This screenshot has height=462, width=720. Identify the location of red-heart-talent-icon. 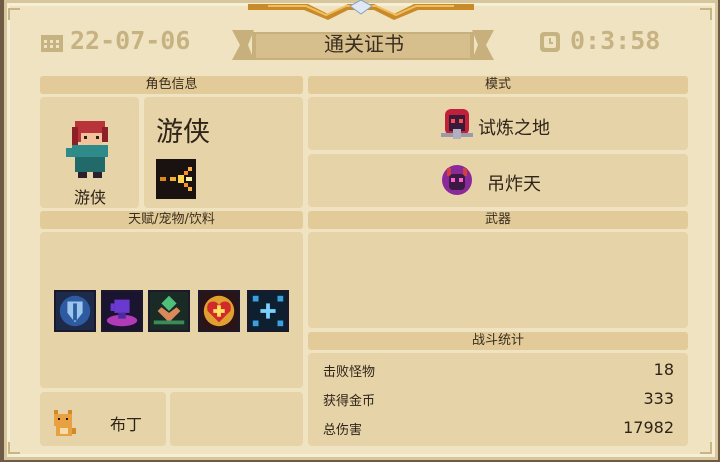
(219, 311).